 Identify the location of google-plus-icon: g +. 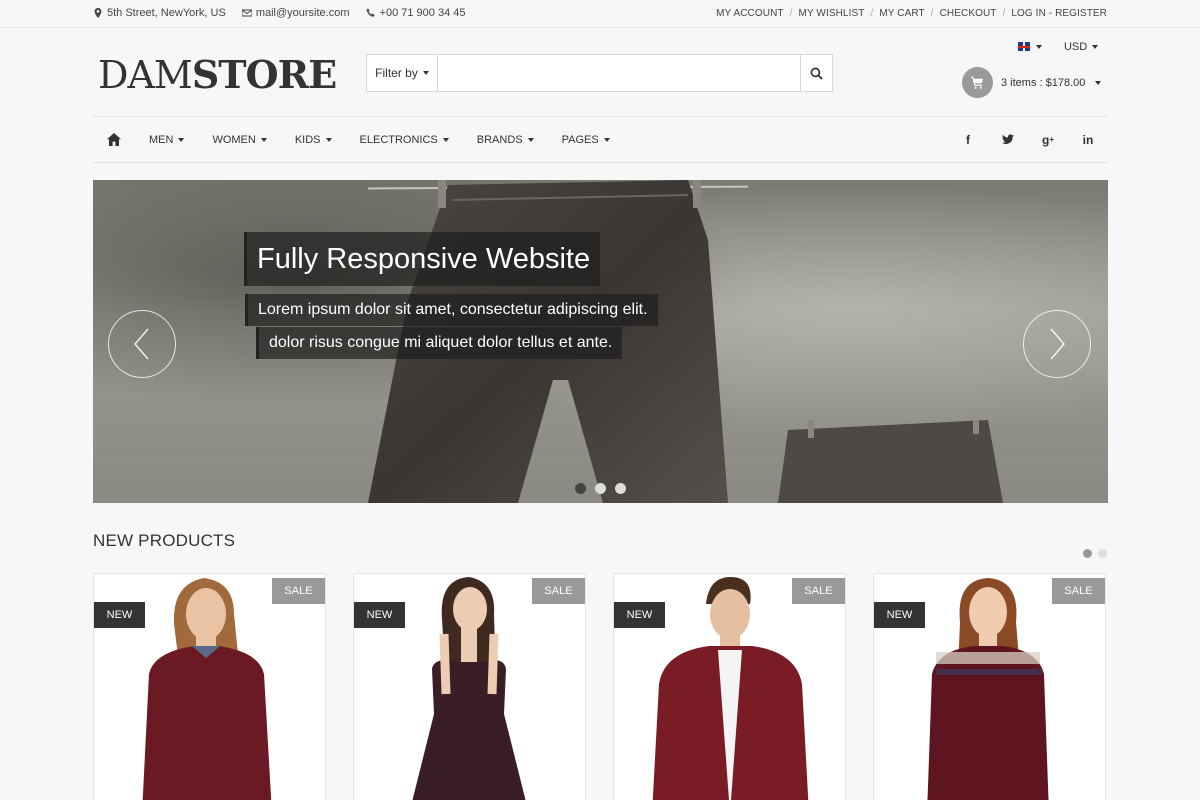
(1048, 140).